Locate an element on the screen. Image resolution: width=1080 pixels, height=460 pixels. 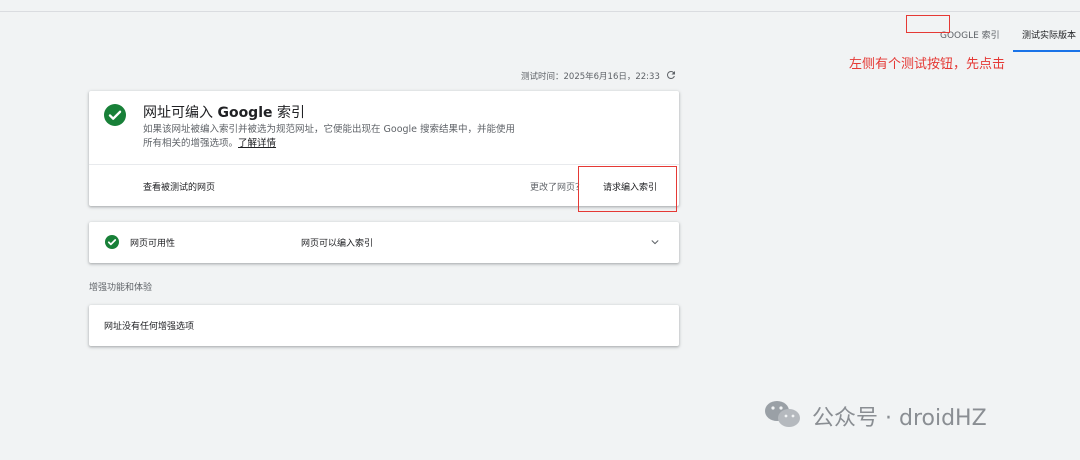
test-time: 测试时间：2025年6月16日，22:33 is located at coordinates (590, 77).